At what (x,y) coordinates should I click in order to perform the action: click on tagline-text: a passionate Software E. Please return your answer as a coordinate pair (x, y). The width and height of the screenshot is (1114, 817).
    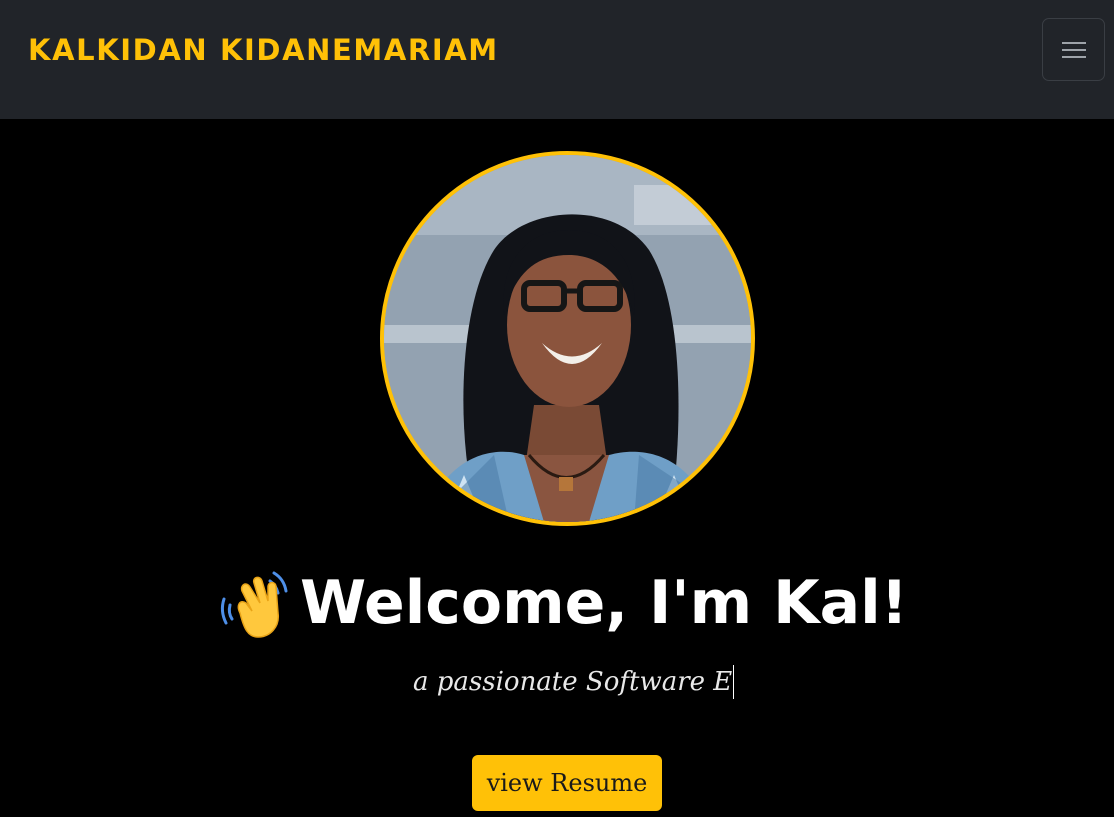
    Looking at the image, I should click on (573, 682).